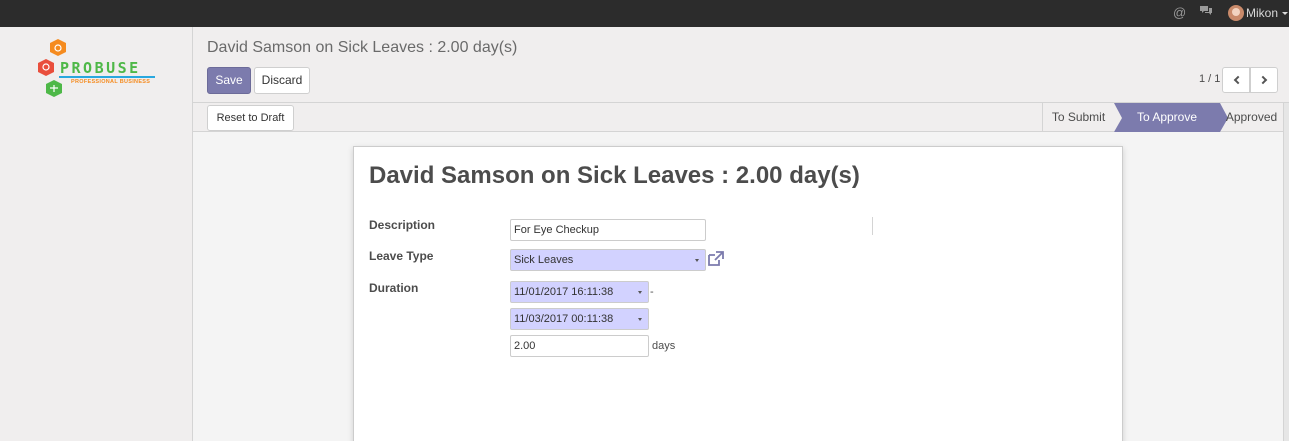  Describe the element at coordinates (1285, 13) in the screenshot. I see `user-menu-caret-icon` at that location.